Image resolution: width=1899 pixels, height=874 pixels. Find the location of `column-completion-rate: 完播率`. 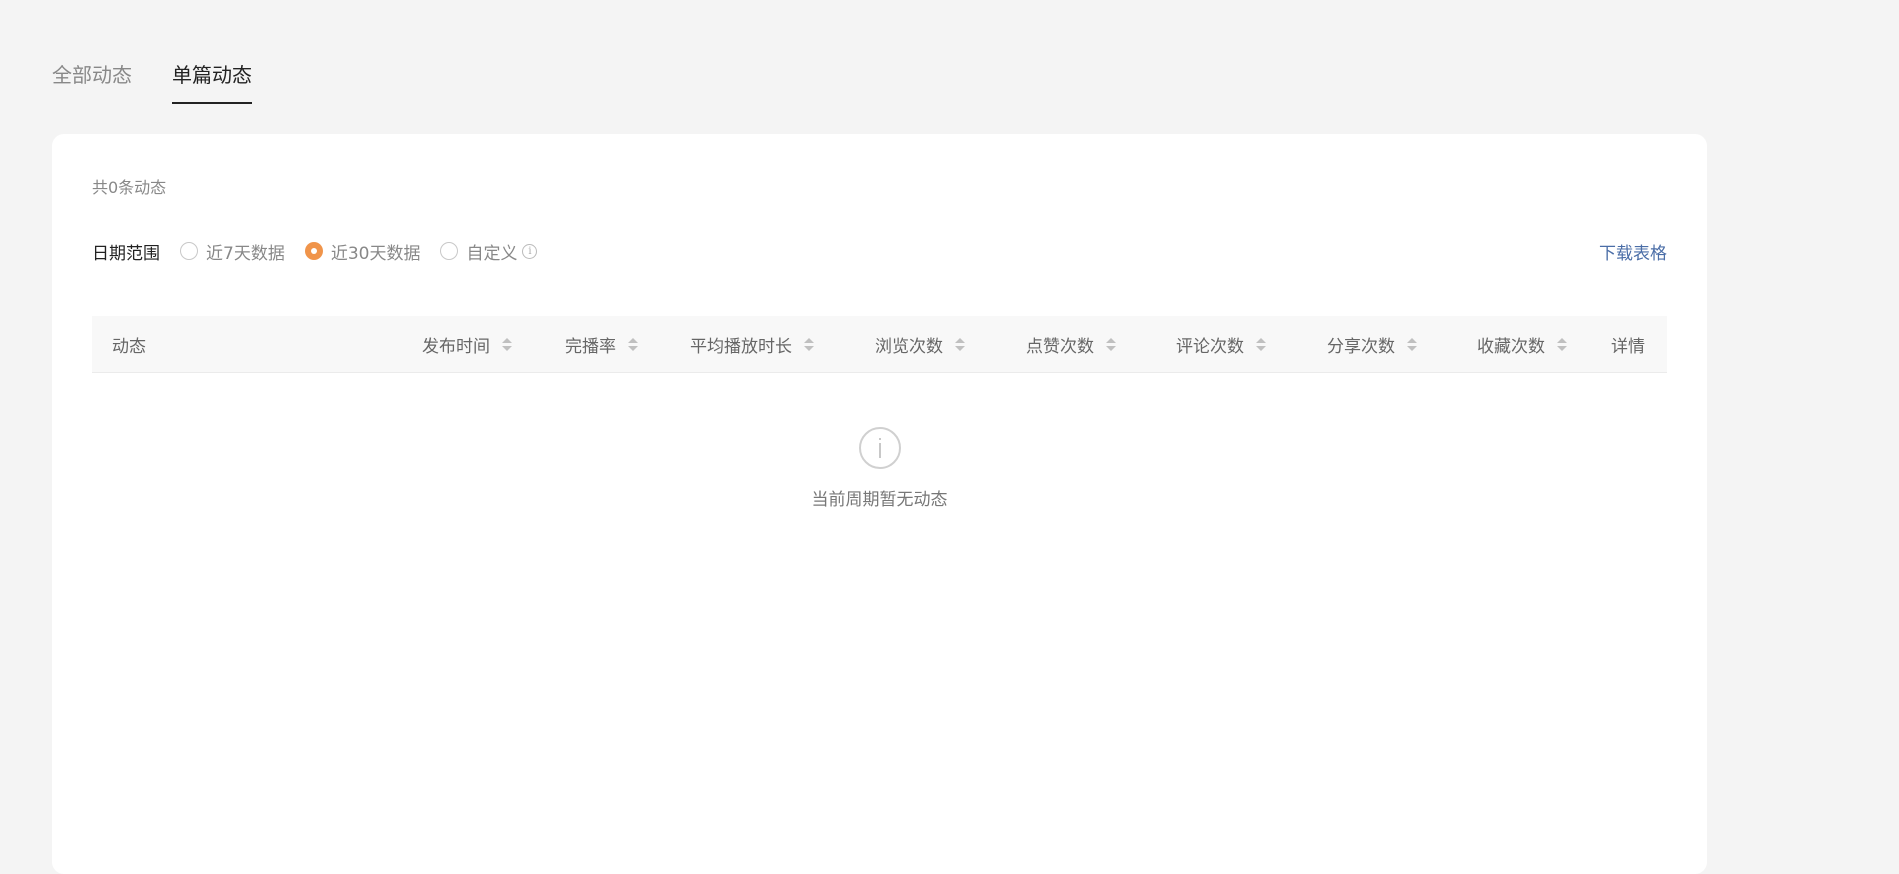

column-completion-rate: 完播率 is located at coordinates (601, 344).